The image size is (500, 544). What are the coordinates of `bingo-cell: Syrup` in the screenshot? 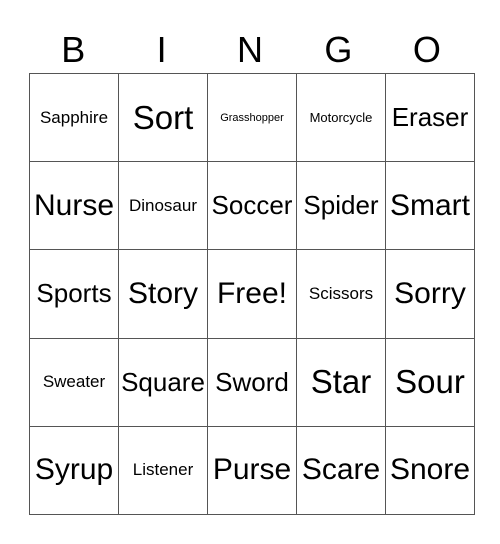 It's located at (74, 470).